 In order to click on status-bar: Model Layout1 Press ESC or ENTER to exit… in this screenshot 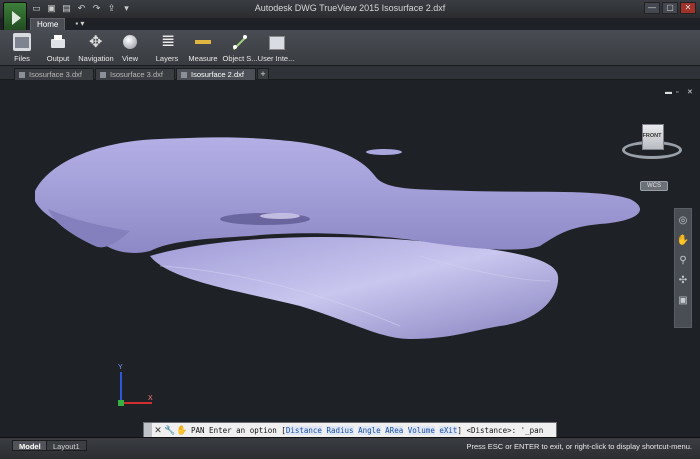, I will do `click(350, 448)`.